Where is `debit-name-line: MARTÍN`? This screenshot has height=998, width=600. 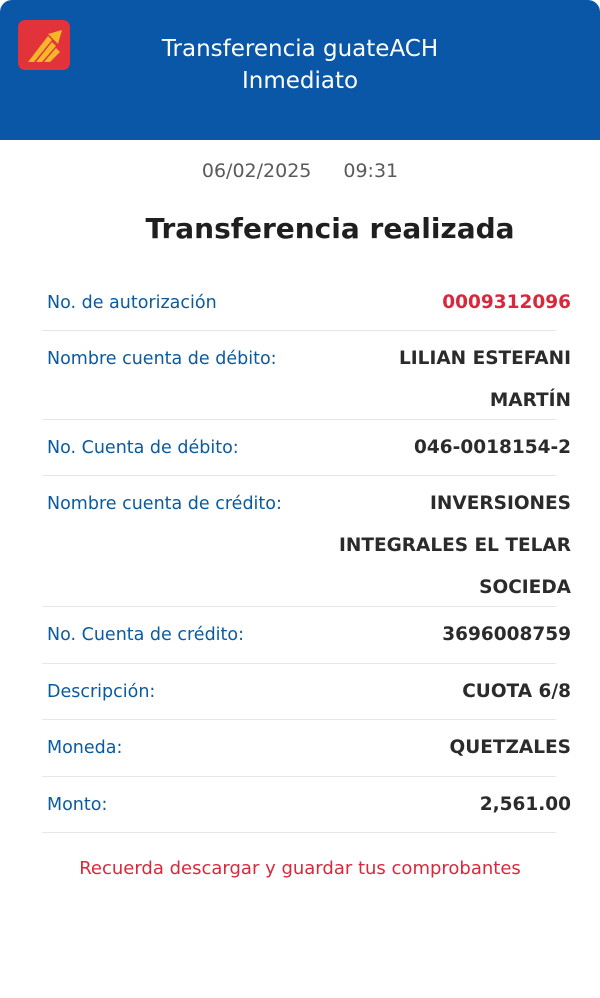
debit-name-line: MARTÍN is located at coordinates (530, 400).